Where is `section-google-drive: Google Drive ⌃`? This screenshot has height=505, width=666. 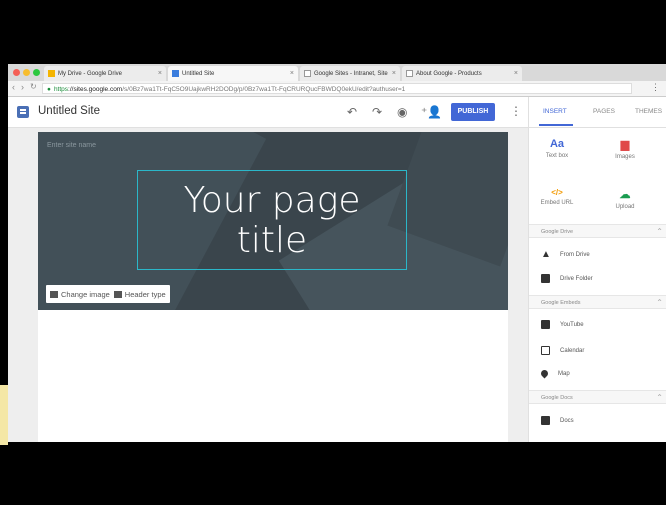
section-google-drive: Google Drive ⌃ is located at coordinates (597, 231).